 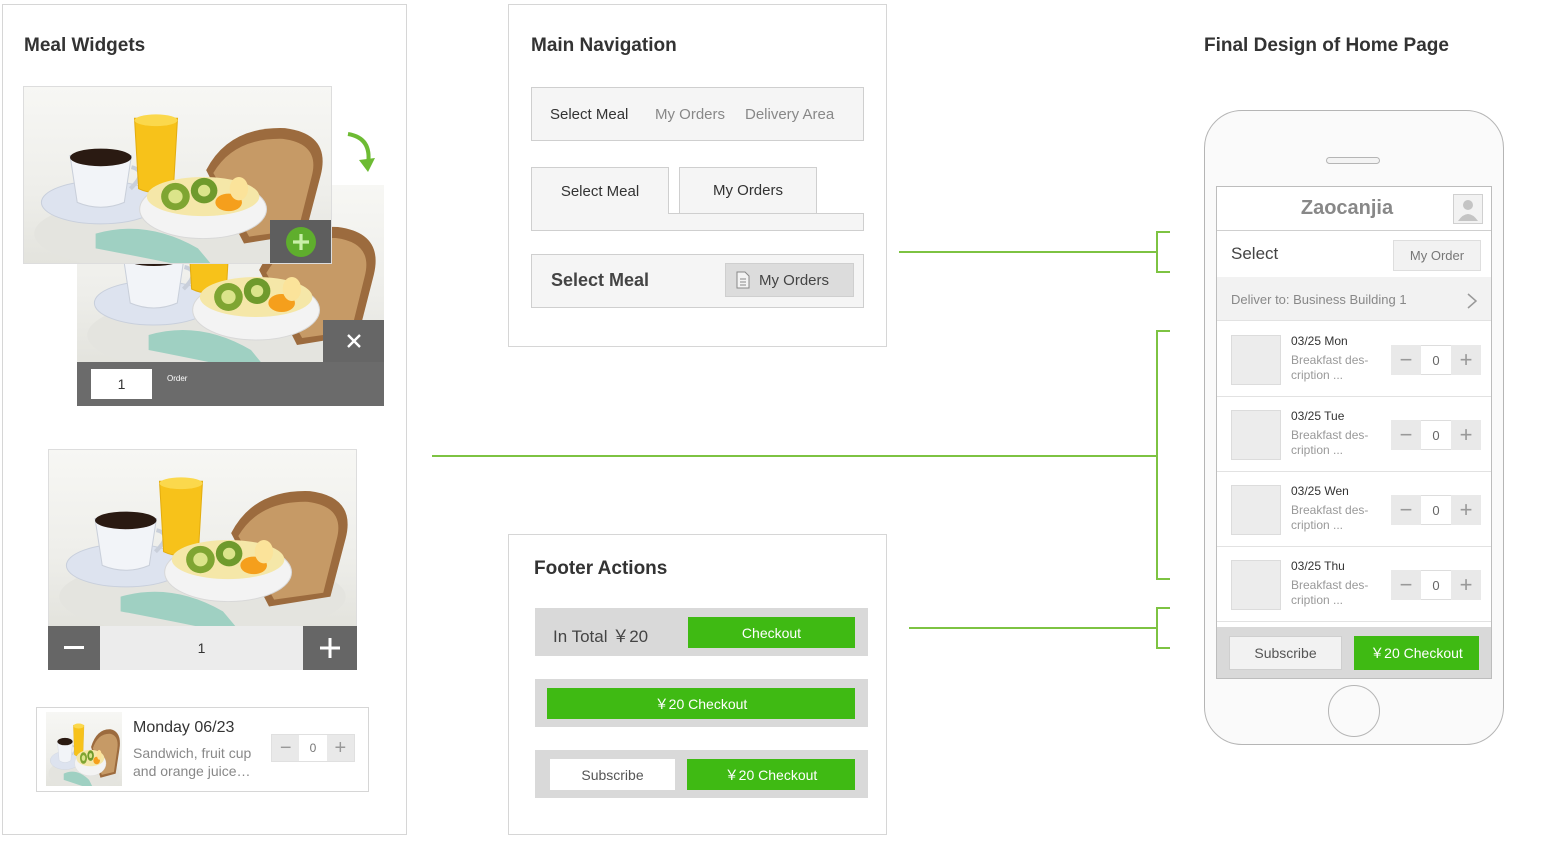 I want to click on bracket-widgets-bottom, so click(x=1163, y=579).